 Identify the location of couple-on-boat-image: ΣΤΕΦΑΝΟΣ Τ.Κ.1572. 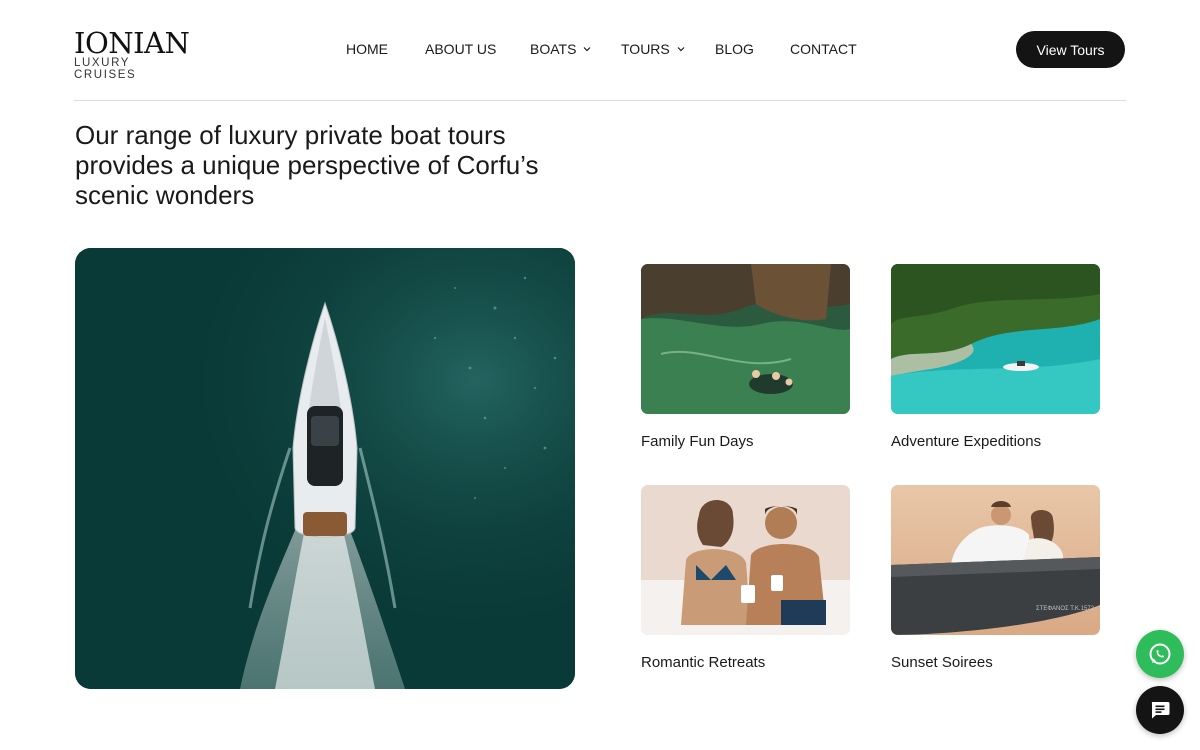
(995, 560).